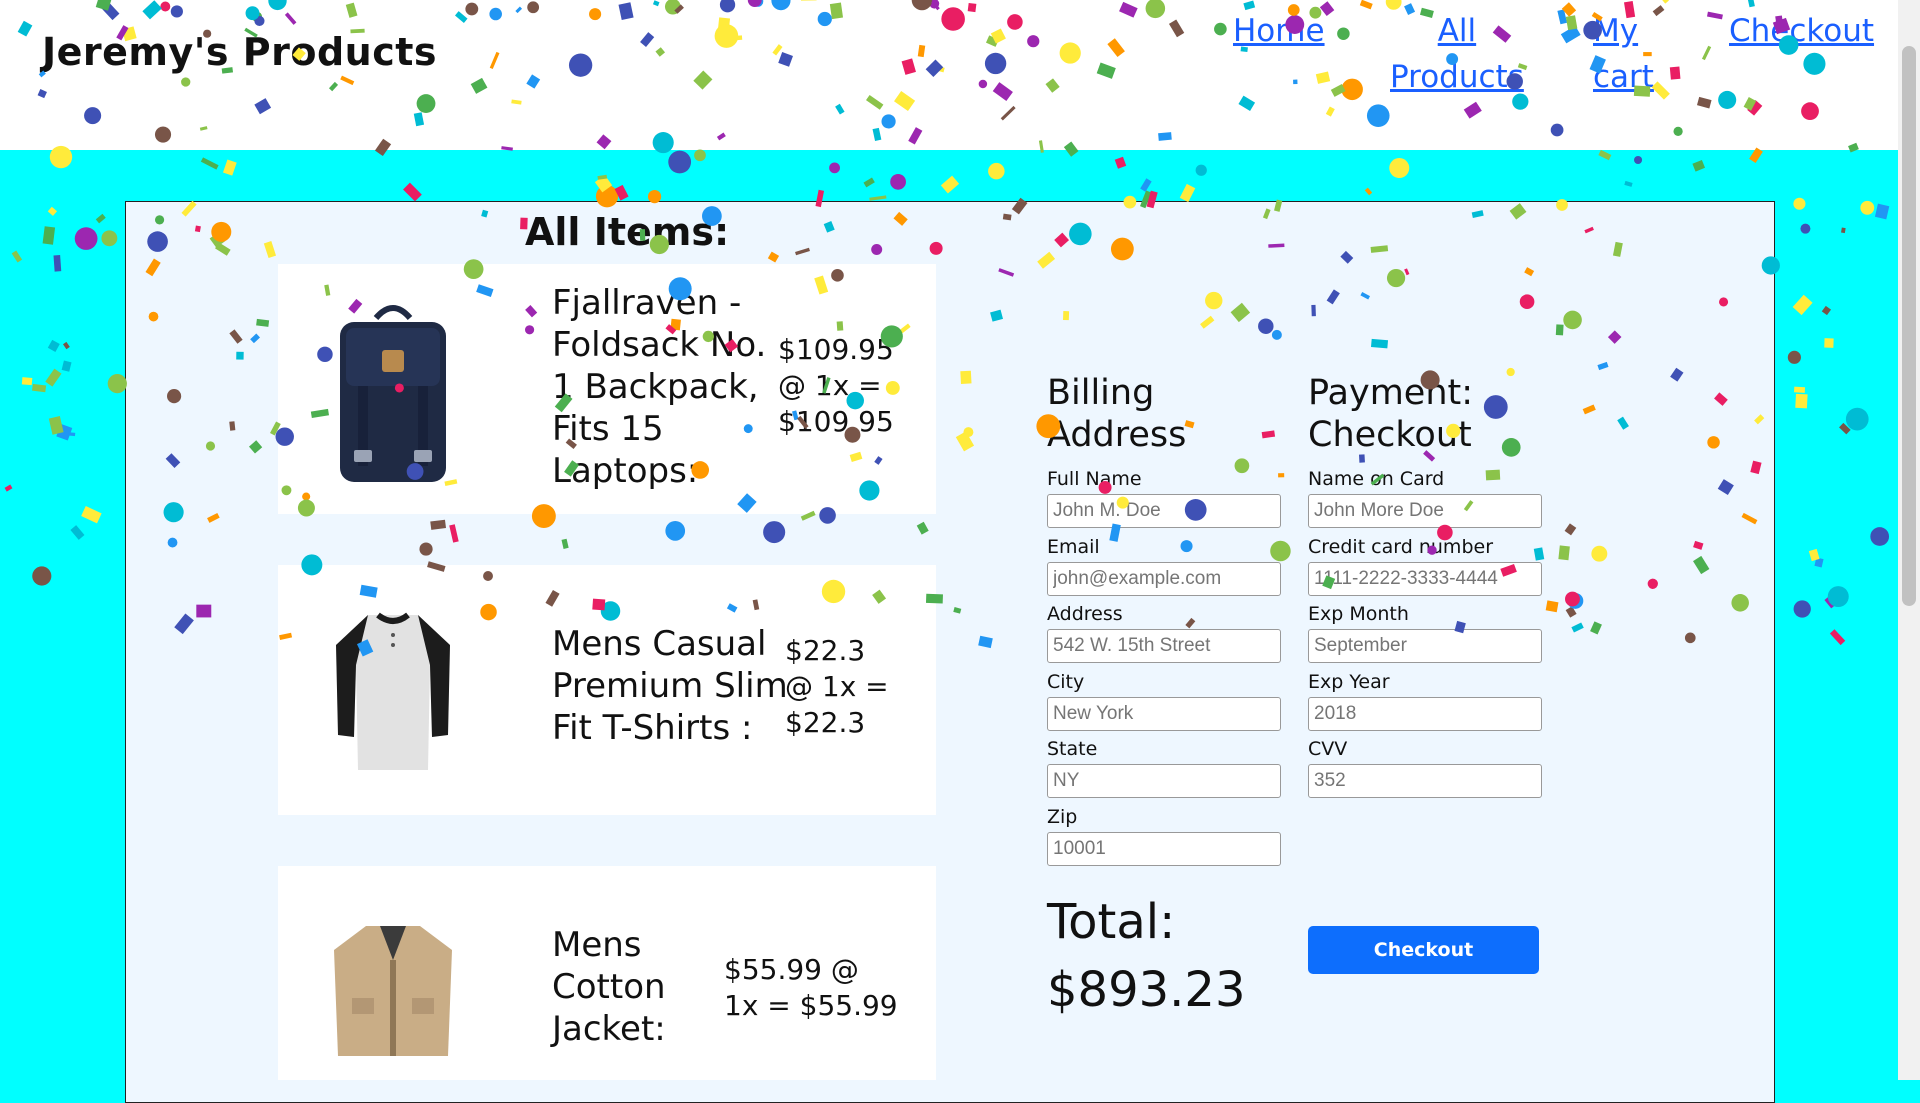  Describe the element at coordinates (1457, 54) in the screenshot. I see `nav-all-products-link: All Products` at that location.